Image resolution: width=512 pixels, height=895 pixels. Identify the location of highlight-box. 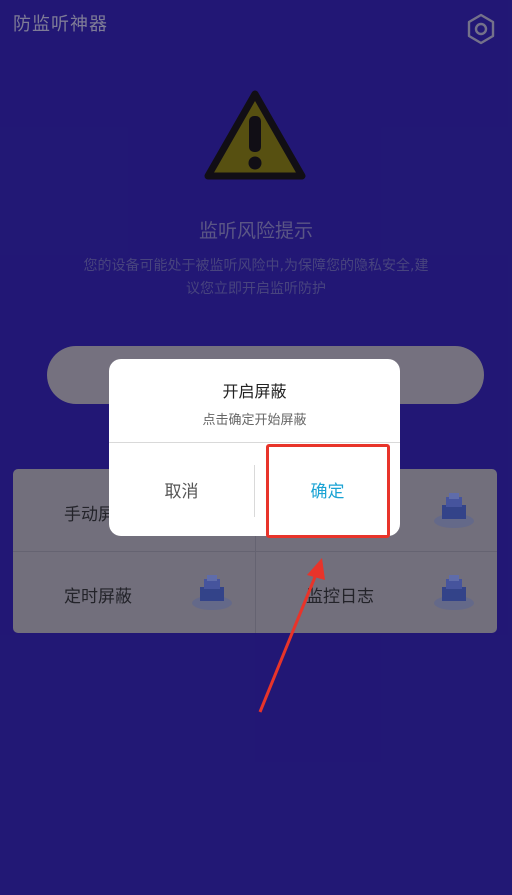
(328, 491).